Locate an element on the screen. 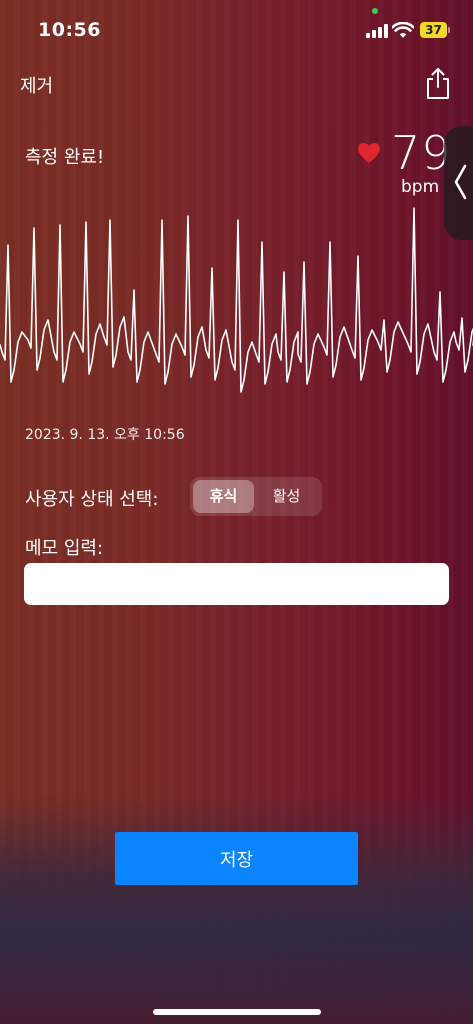 The image size is (473, 1024). battery-icon: 37 is located at coordinates (435, 30).